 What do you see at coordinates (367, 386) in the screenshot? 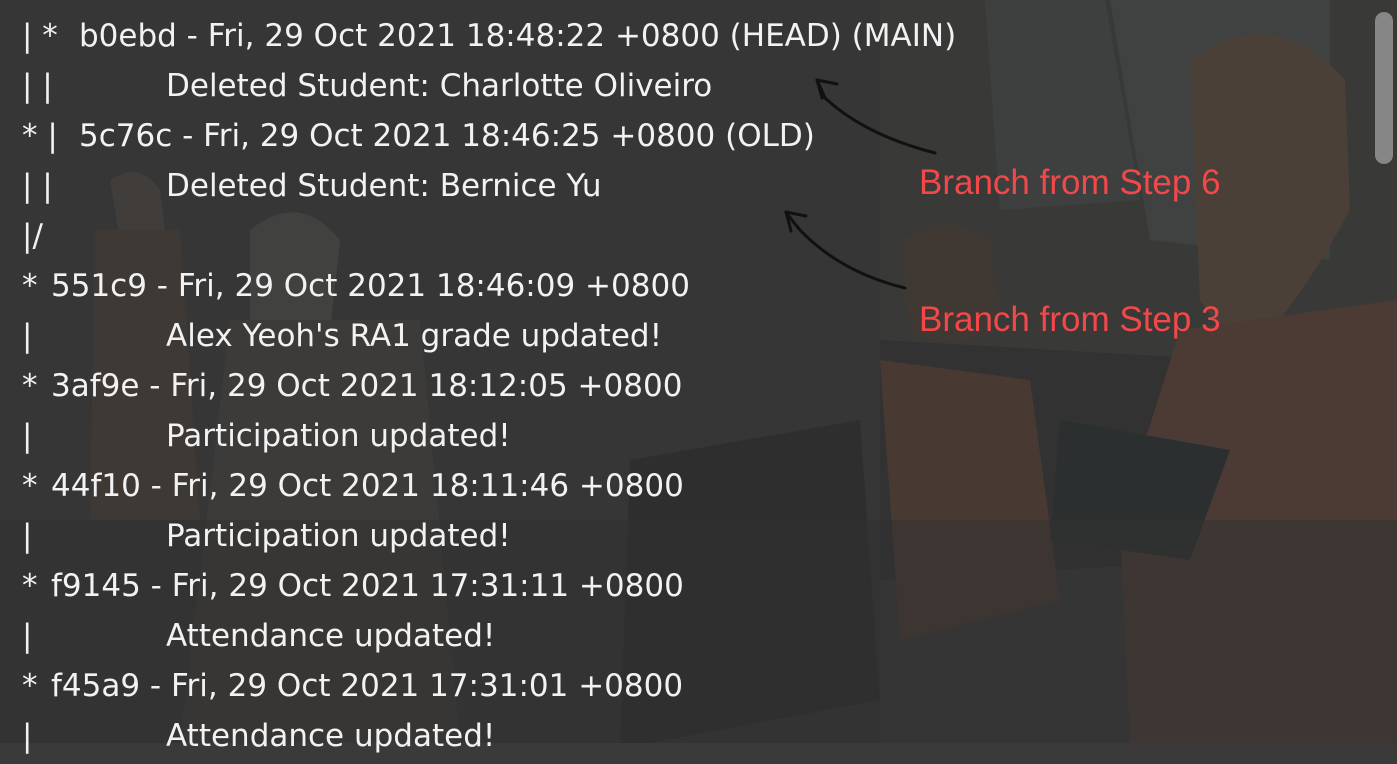
I see `commit-header: 3af9e - Fri, 29 Oct 2021 18:12:05 +0800` at bounding box center [367, 386].